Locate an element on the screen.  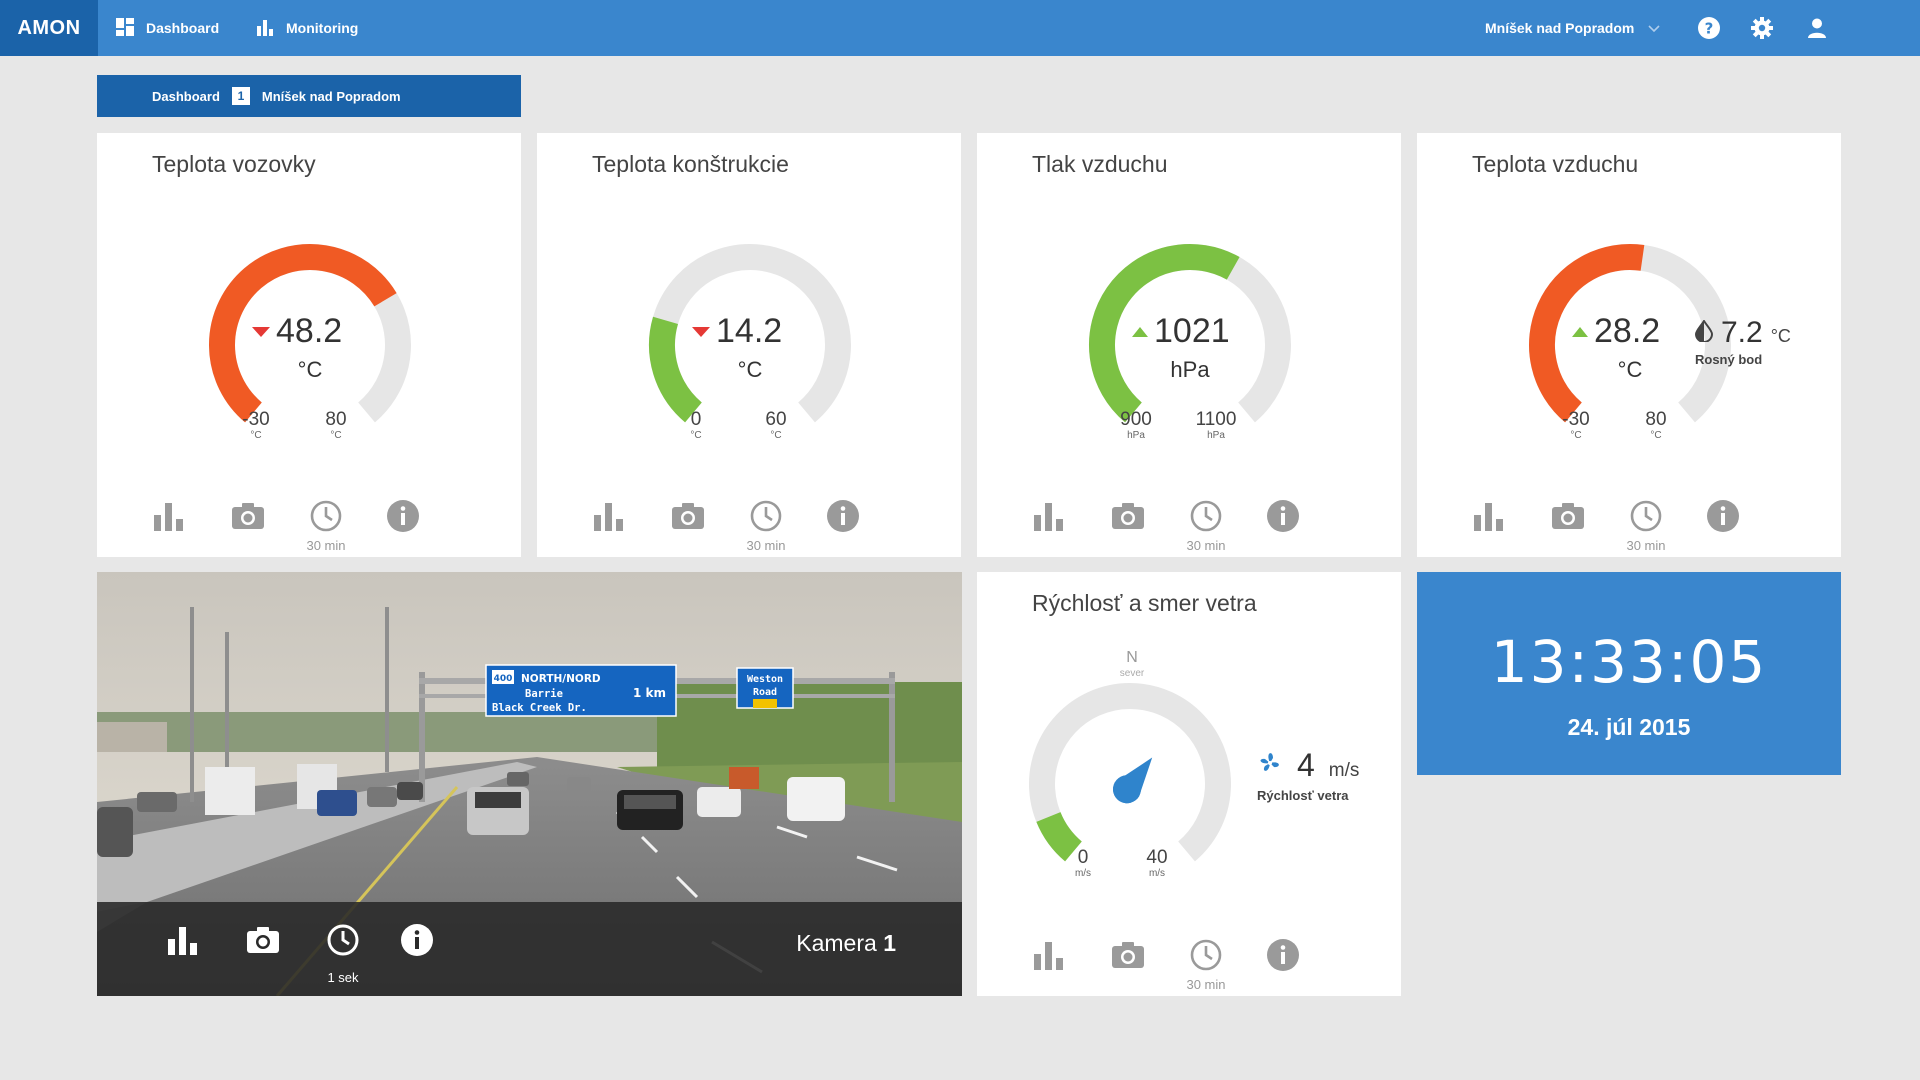
breadcrumb-root: Dashboard is located at coordinates (186, 96).